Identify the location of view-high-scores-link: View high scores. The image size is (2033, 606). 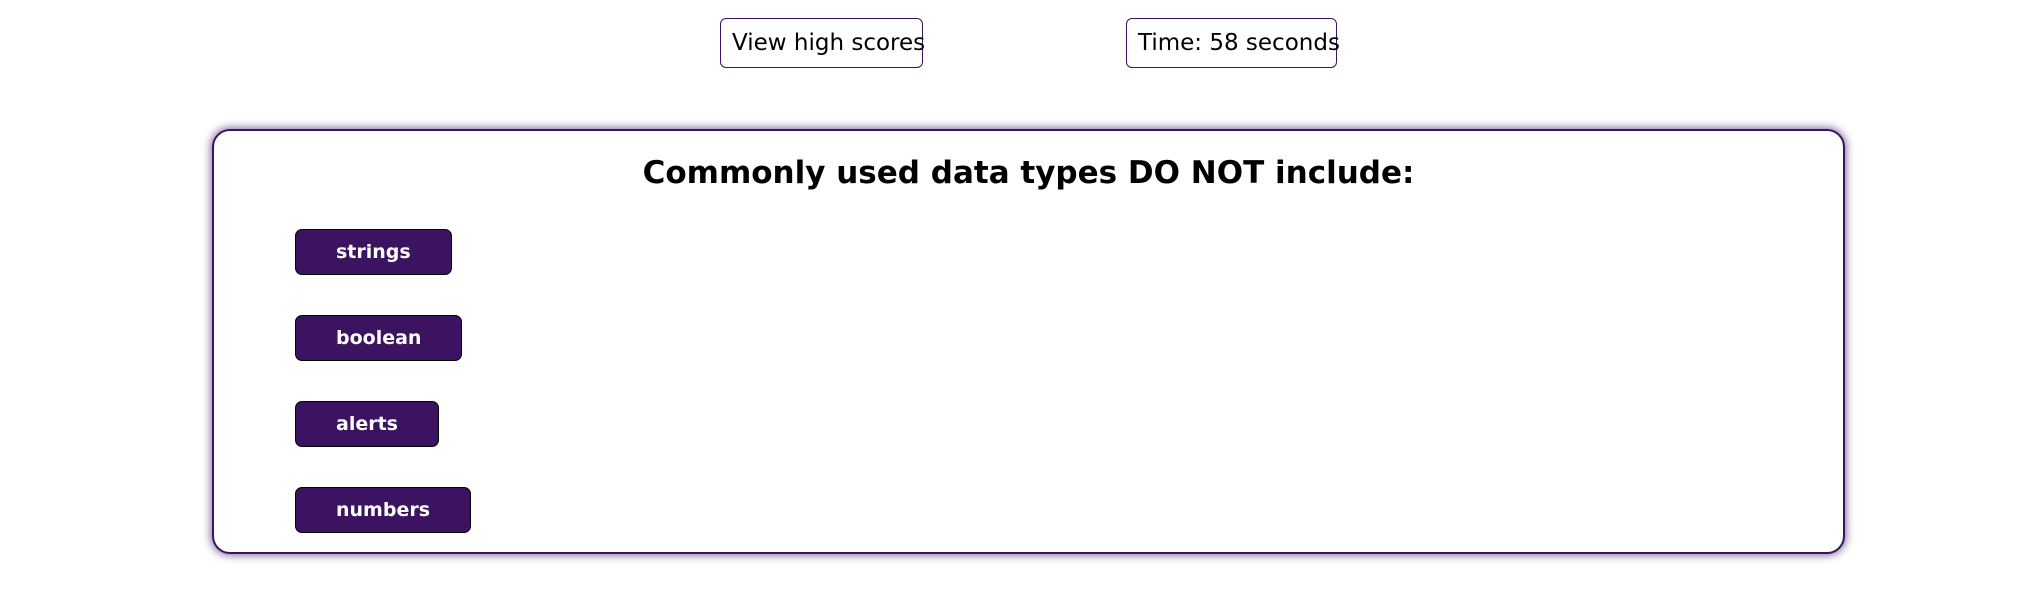
(822, 43).